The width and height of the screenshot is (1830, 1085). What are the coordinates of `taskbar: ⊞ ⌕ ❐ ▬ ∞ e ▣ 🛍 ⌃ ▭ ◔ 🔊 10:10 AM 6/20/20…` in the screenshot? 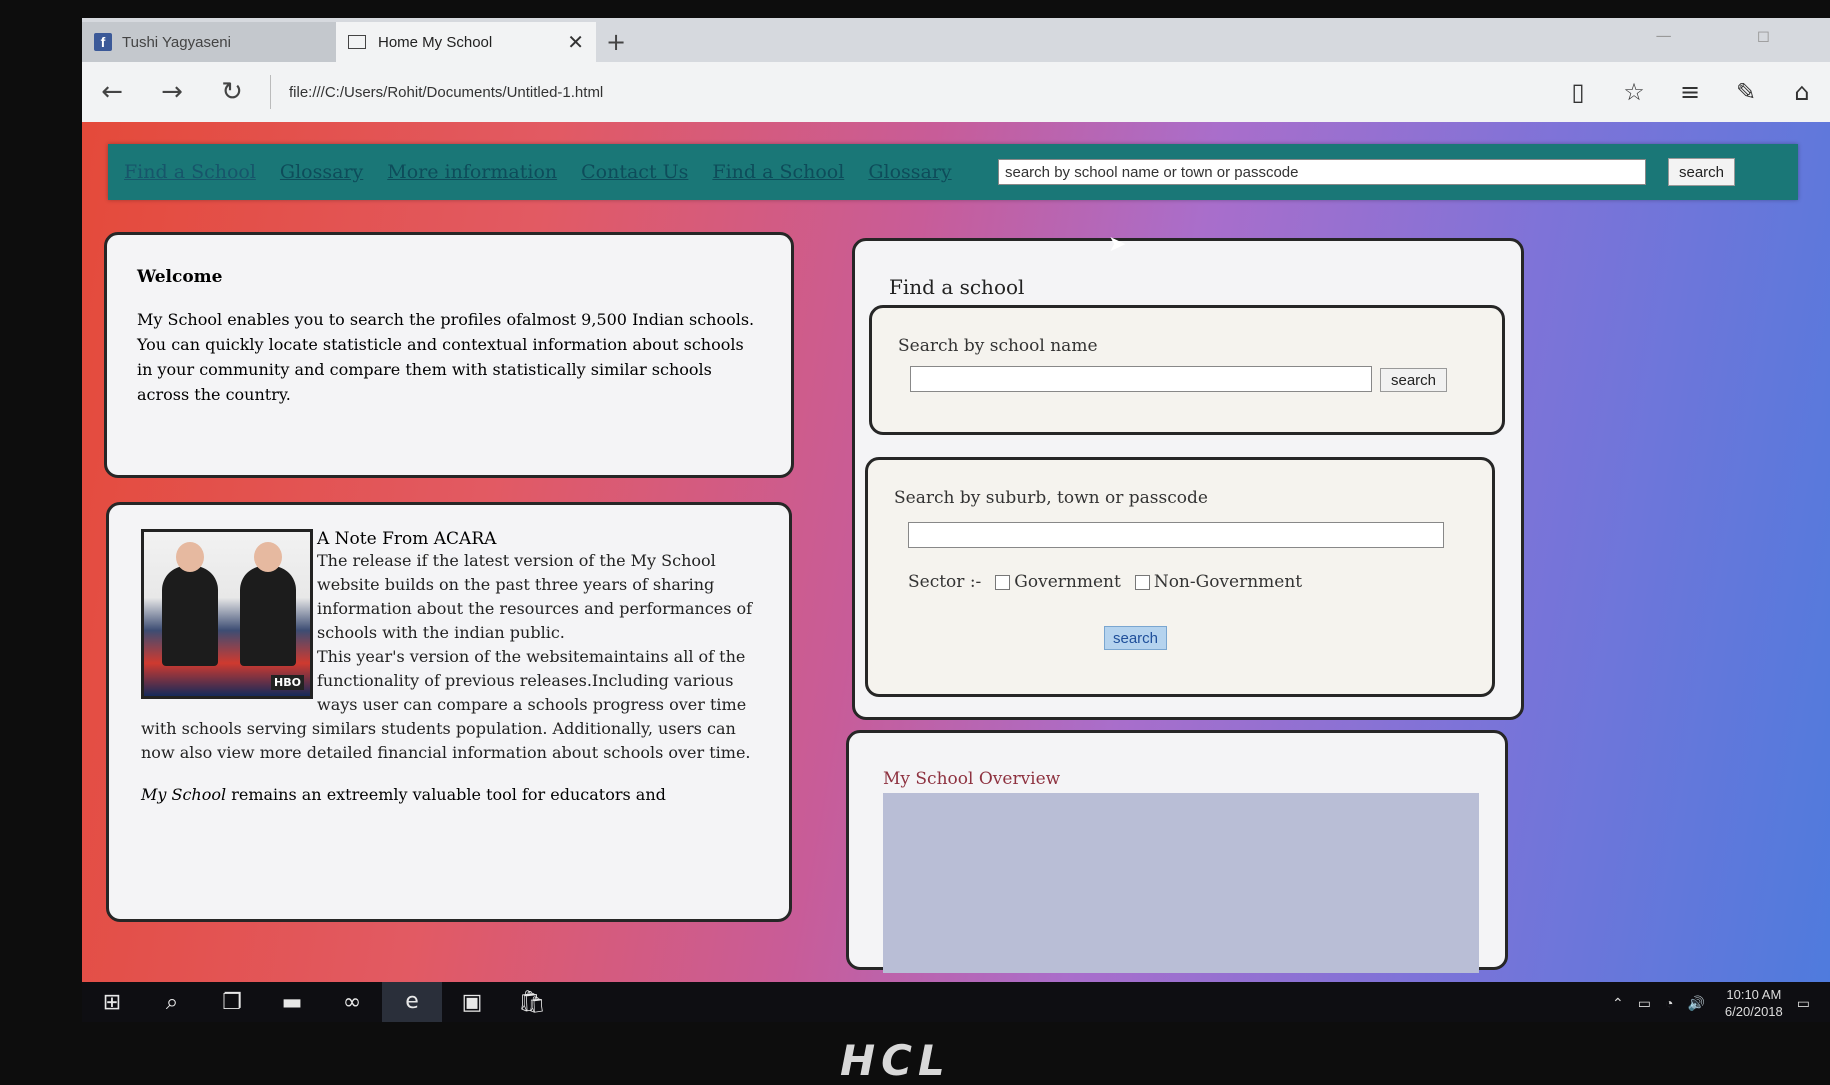 It's located at (956, 1002).